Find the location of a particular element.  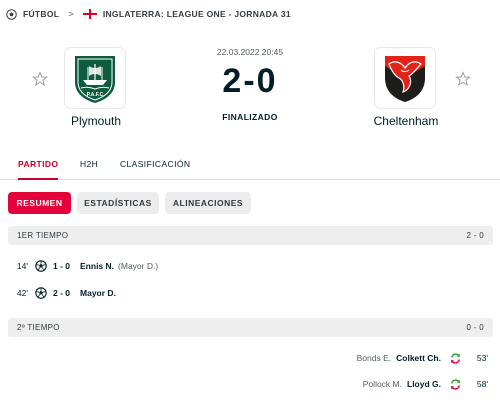

tab-partido: PARTIDO is located at coordinates (38, 169).